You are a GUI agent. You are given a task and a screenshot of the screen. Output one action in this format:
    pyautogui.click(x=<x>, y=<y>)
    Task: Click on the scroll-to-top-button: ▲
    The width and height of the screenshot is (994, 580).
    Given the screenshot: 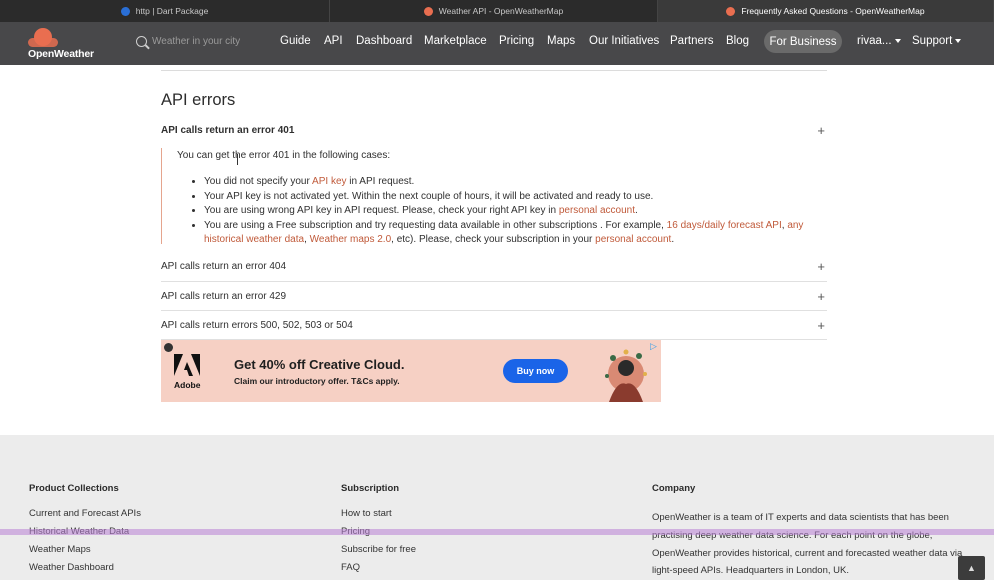 What is the action you would take?
    pyautogui.click(x=971, y=568)
    